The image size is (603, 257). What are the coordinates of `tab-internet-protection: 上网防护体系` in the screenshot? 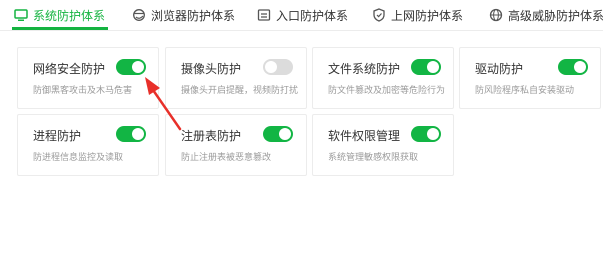 It's located at (417, 15).